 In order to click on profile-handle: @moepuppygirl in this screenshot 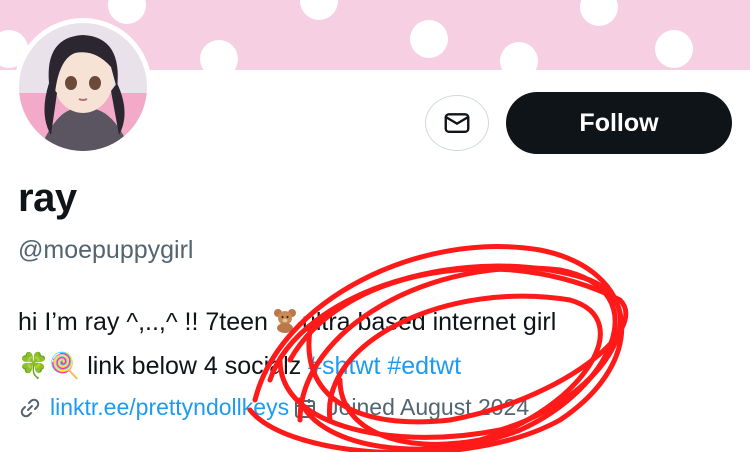, I will do `click(106, 250)`.